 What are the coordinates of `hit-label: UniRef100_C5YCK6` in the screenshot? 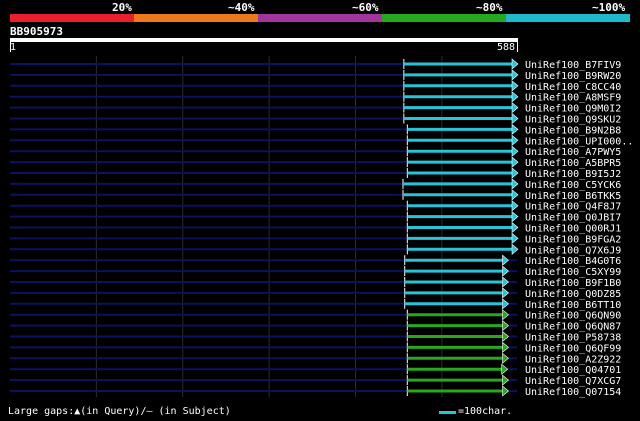 It's located at (573, 185).